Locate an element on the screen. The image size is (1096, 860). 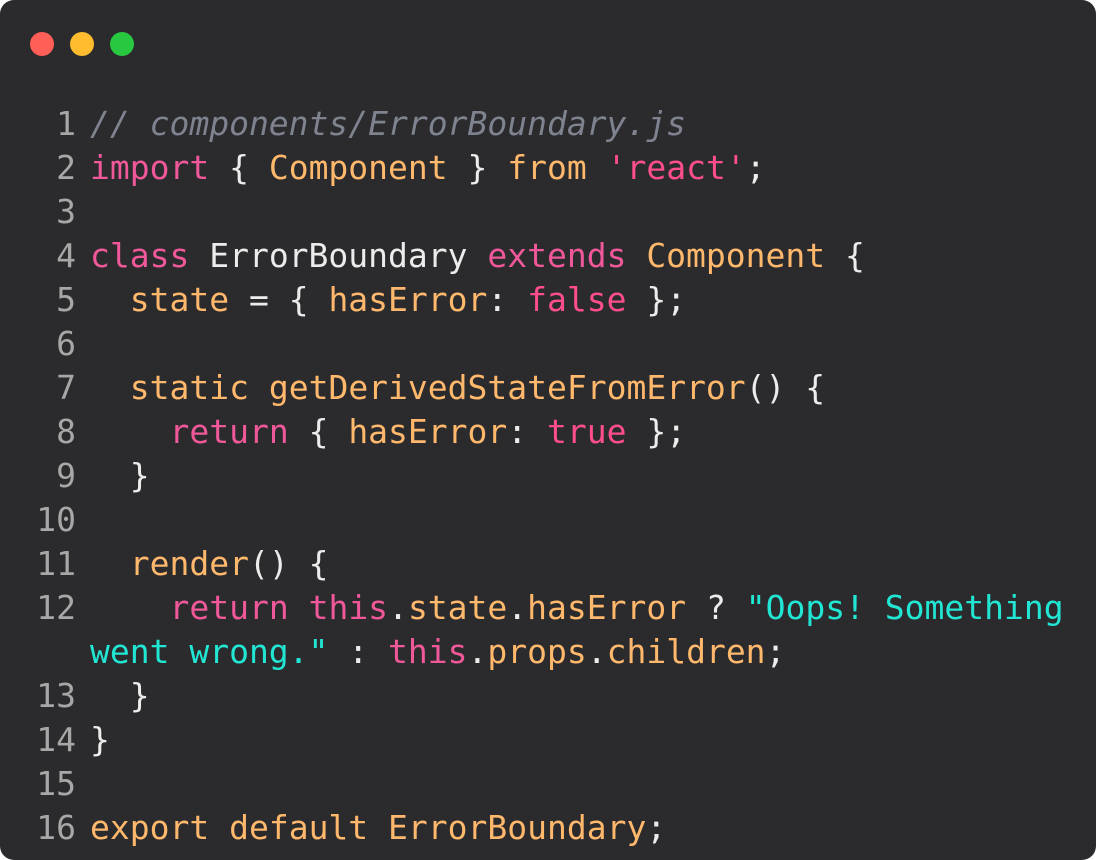
code-line: 7 static getDerivedStateFromError() { is located at coordinates (548, 388).